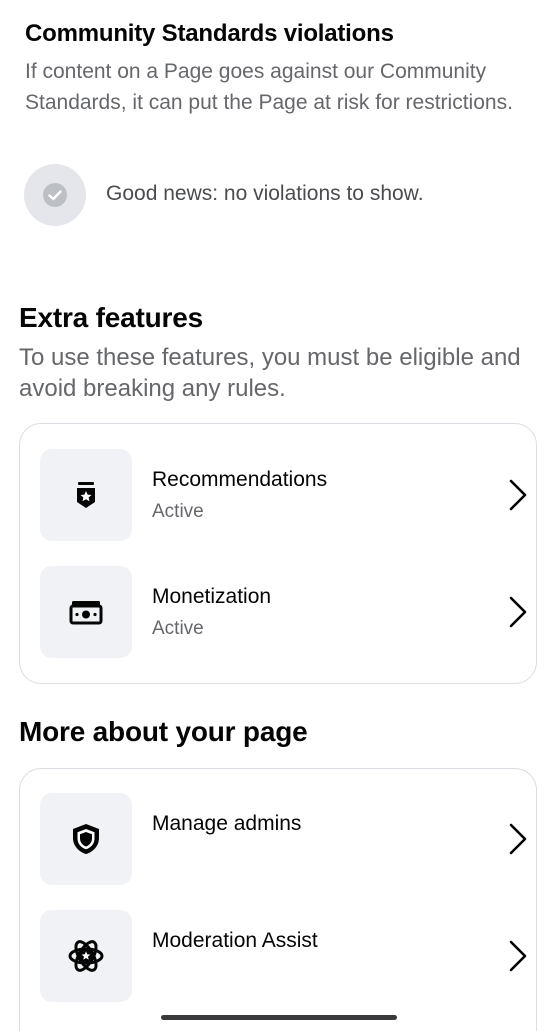  What do you see at coordinates (235, 940) in the screenshot?
I see `moderation-assist-label: Moderation Assist` at bounding box center [235, 940].